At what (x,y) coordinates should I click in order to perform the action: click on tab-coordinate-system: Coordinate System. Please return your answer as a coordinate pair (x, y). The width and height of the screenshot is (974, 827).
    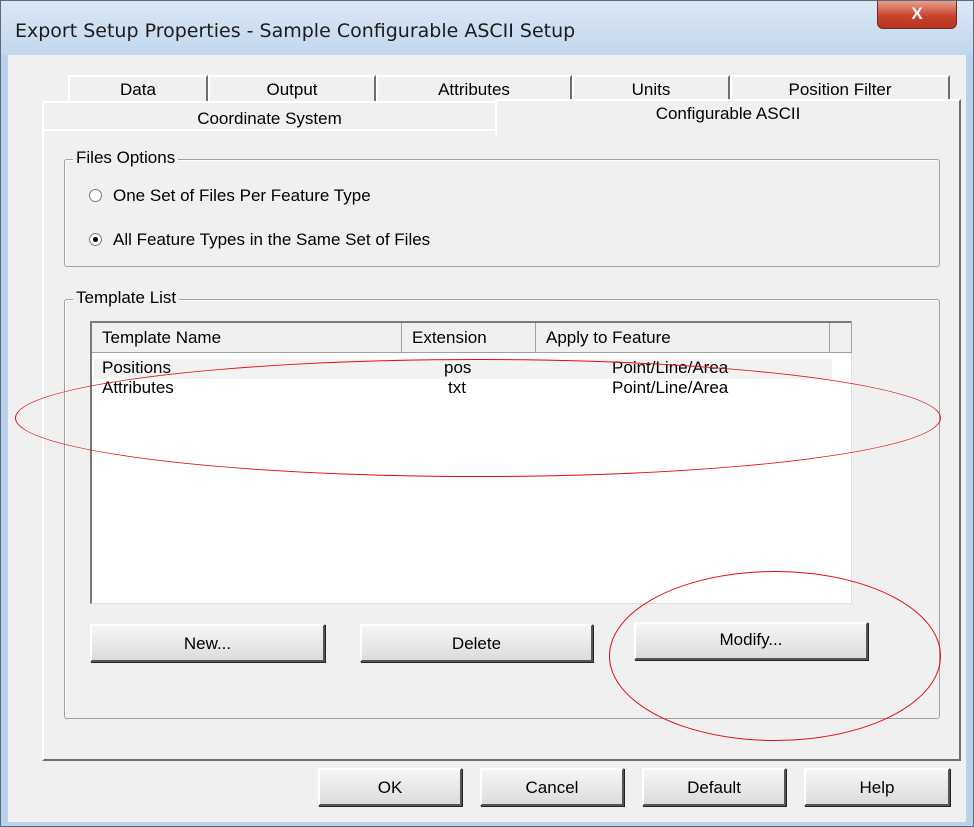
    Looking at the image, I should click on (269, 116).